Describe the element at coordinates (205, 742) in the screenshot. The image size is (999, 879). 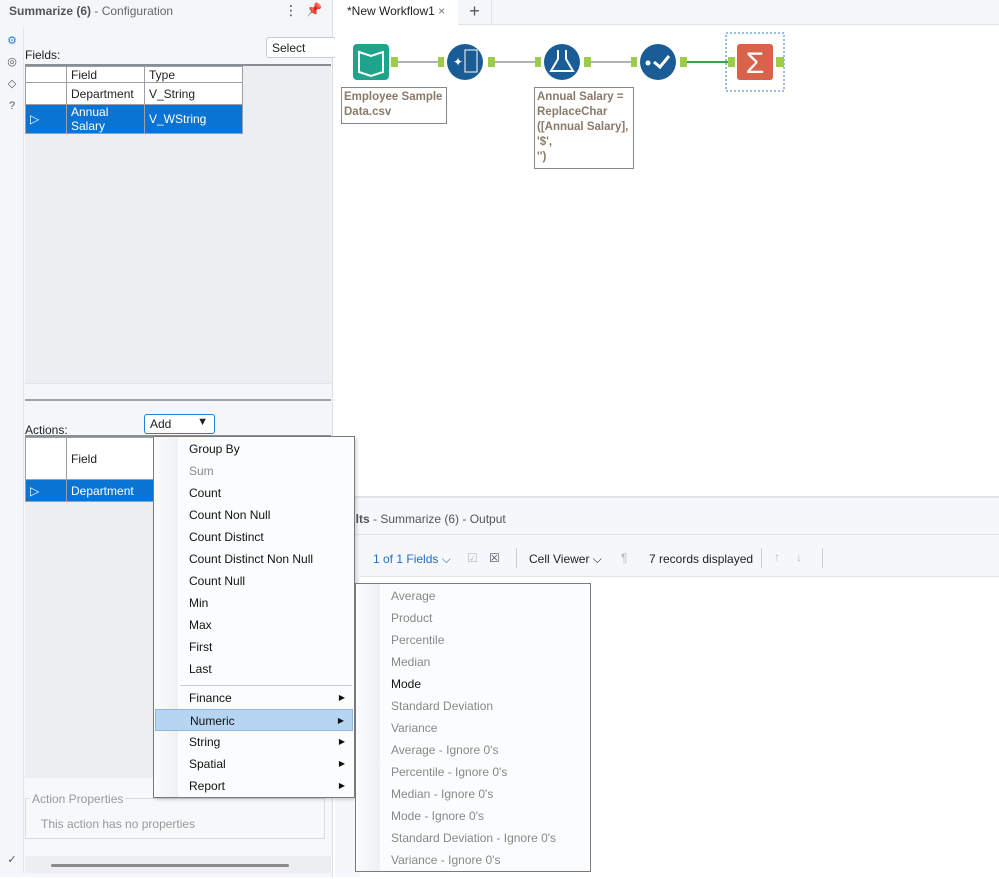
I see `submenu-label: String` at that location.